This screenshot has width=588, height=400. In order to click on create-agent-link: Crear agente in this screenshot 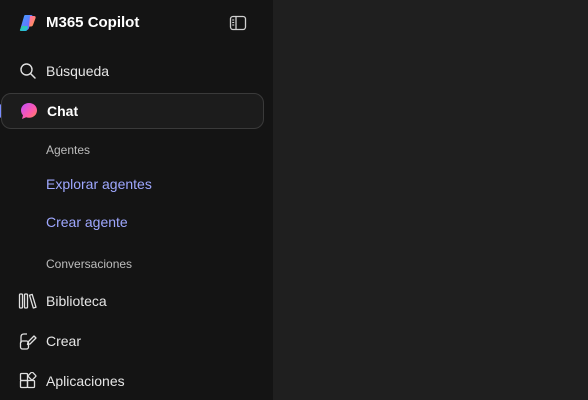, I will do `click(87, 222)`.